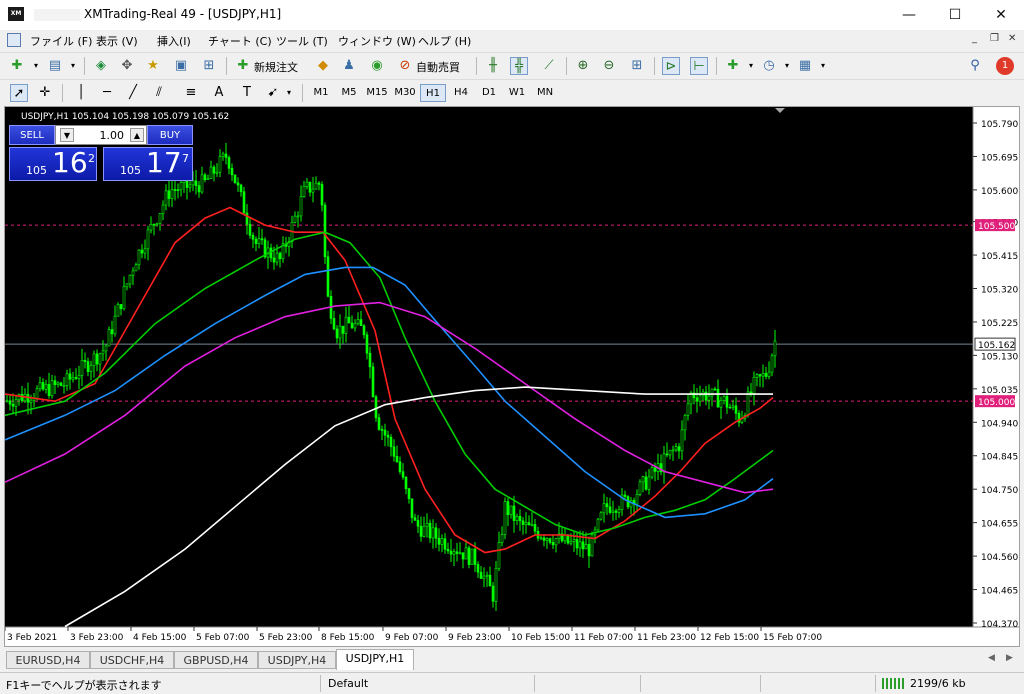 The width and height of the screenshot is (1024, 694). Describe the element at coordinates (297, 660) in the screenshot. I see `tab-usdjpy-h4: USDJPY,H4` at that location.